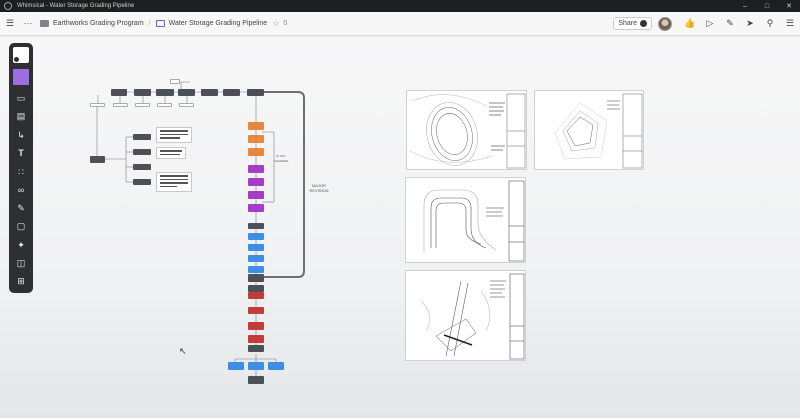  I want to click on side-loop-label: IF ANY CHANGES, so click(281, 158).